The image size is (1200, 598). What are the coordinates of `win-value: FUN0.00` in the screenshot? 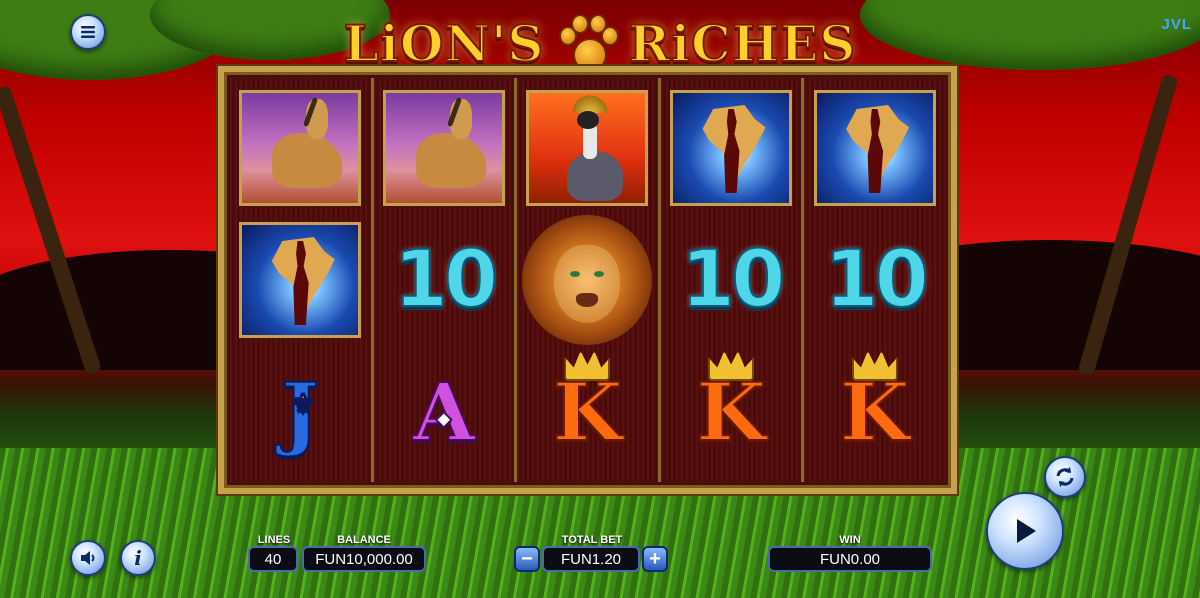 It's located at (850, 559).